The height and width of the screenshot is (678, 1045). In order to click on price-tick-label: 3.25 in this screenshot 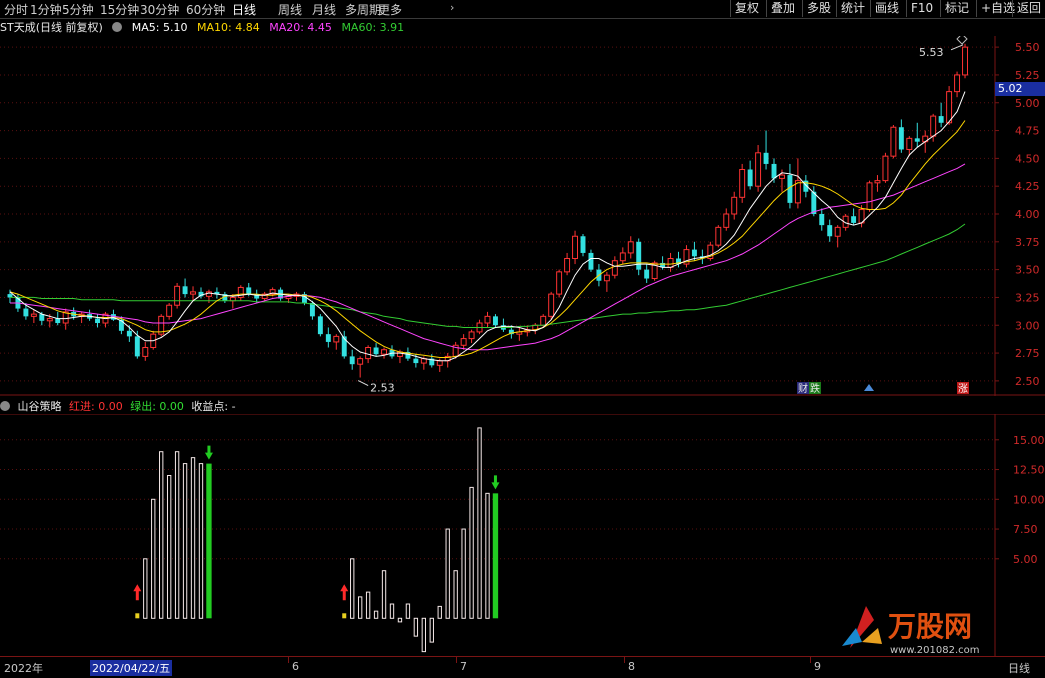, I will do `click(1027, 297)`.